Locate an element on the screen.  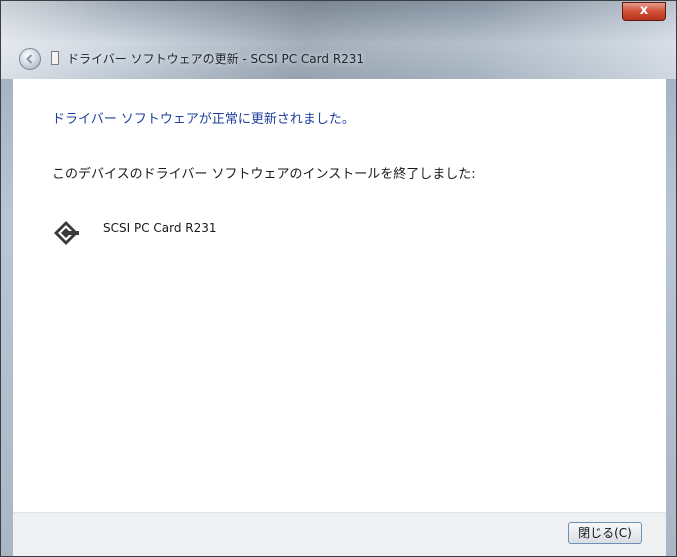
back-arrow-icon is located at coordinates (29, 59).